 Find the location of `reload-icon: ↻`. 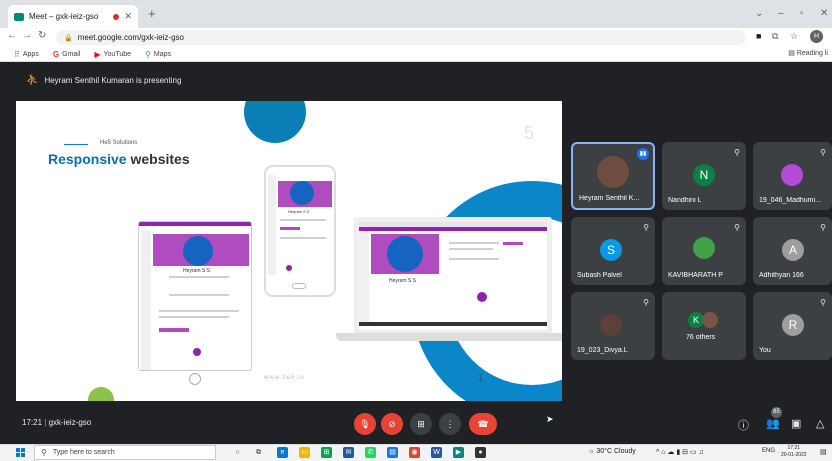

reload-icon: ↻ is located at coordinates (42, 35).